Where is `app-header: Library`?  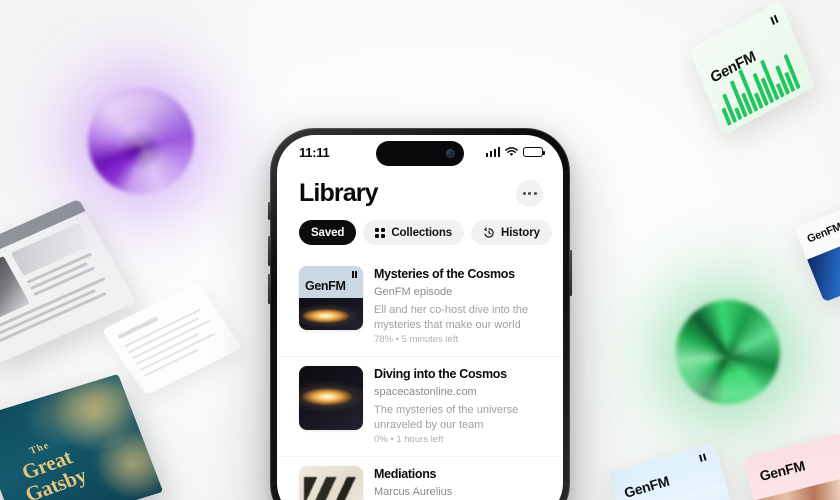 app-header: Library is located at coordinates (420, 188).